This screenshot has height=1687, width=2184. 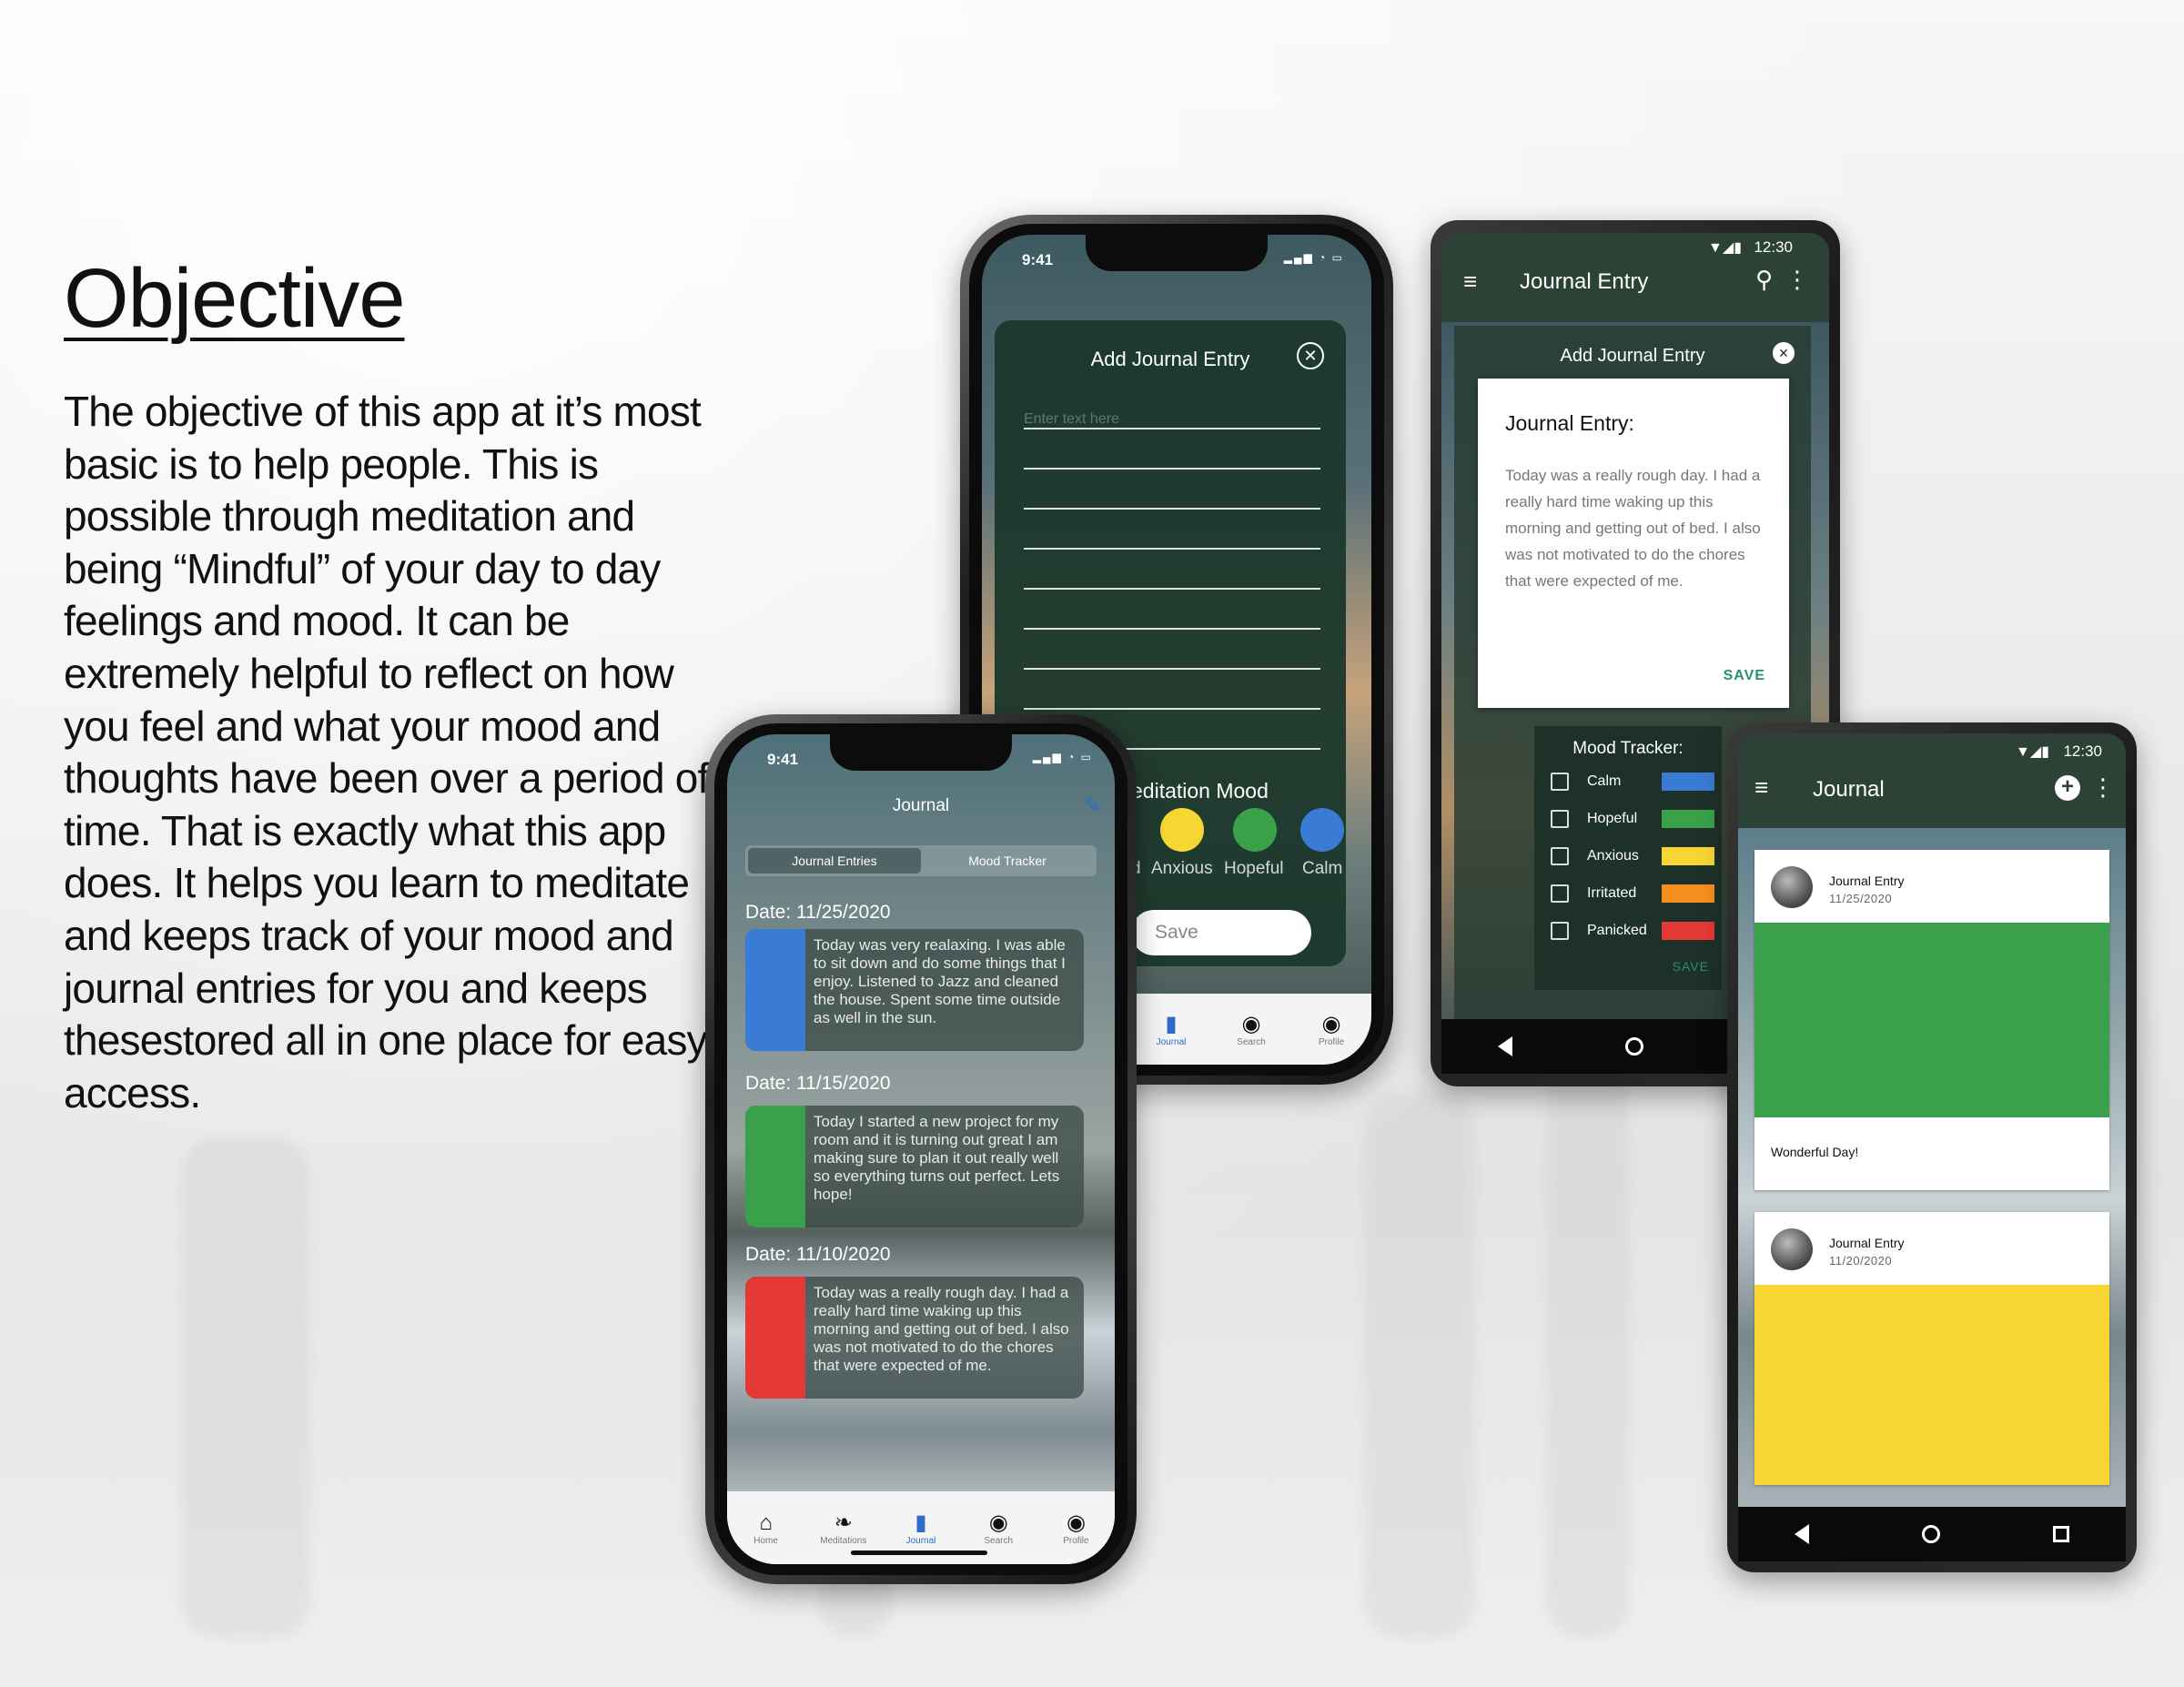 What do you see at coordinates (1784, 353) in the screenshot?
I see `close-icon: ✕` at bounding box center [1784, 353].